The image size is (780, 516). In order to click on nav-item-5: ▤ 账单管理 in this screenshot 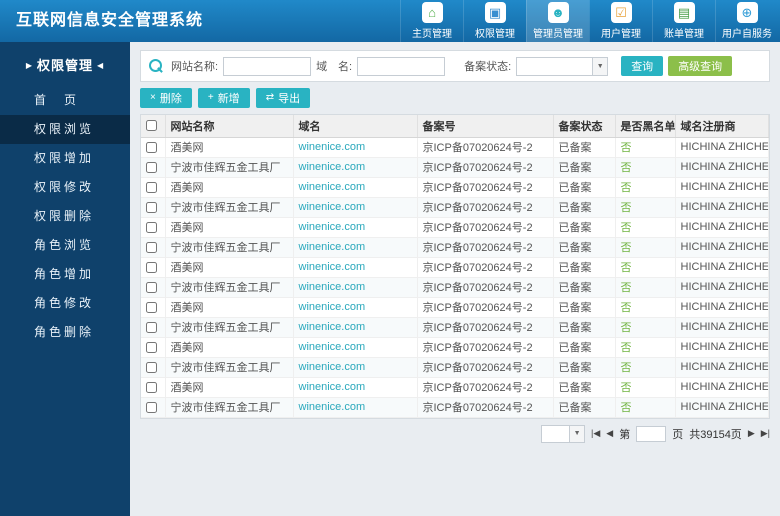, I will do `click(683, 21)`.